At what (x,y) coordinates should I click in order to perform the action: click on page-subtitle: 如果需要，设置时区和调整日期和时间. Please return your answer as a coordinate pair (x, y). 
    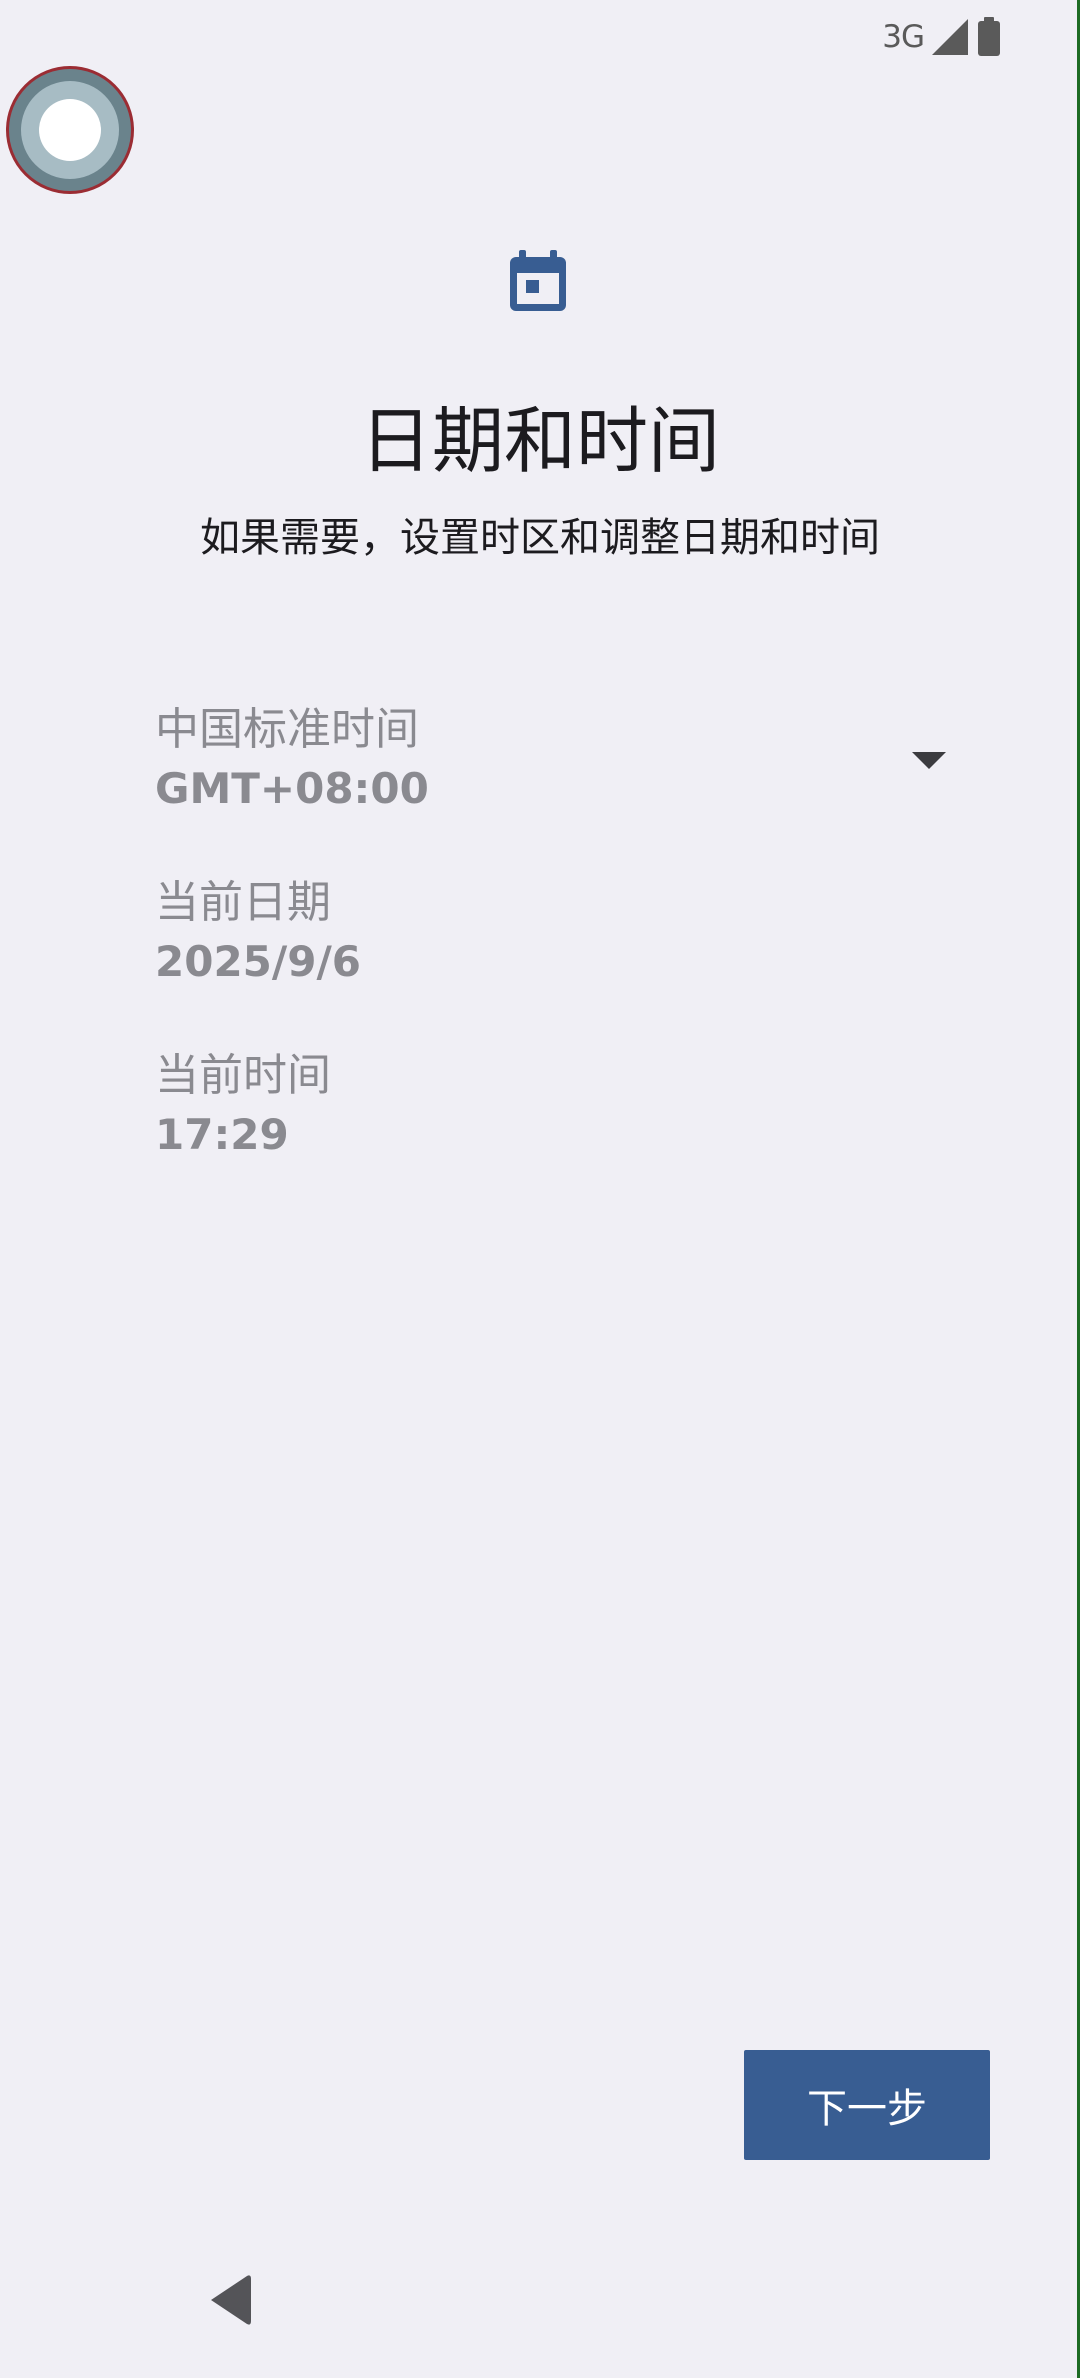
    Looking at the image, I should click on (540, 538).